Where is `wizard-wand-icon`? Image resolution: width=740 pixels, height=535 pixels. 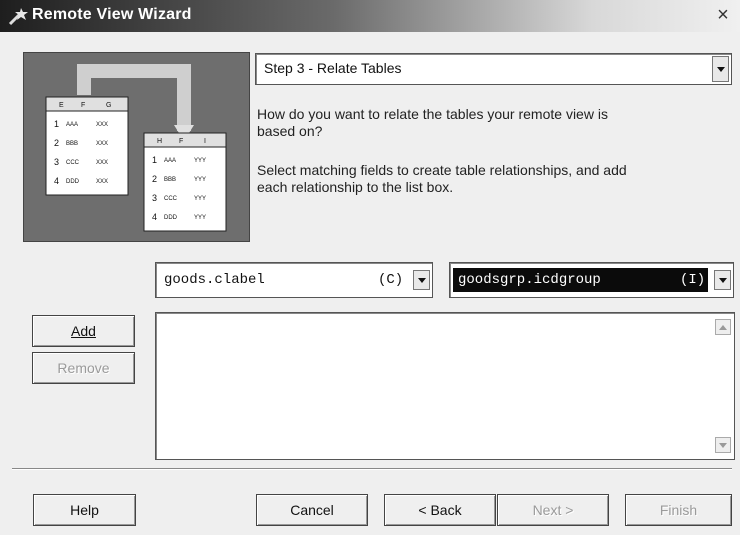 wizard-wand-icon is located at coordinates (18, 17).